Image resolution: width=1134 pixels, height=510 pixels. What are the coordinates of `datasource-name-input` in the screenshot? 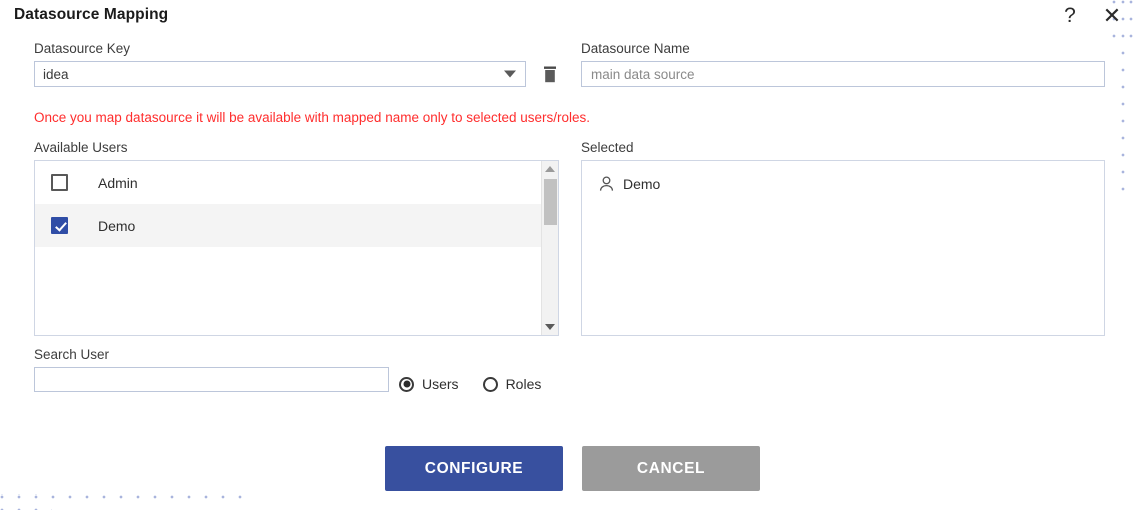 It's located at (843, 74).